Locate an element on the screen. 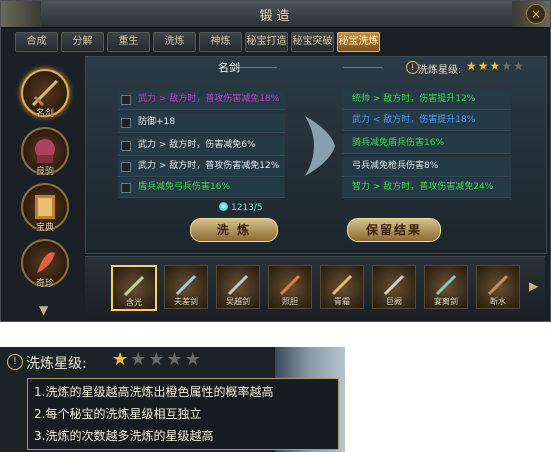  title-bar: 锻造 × is located at coordinates (275, 14).